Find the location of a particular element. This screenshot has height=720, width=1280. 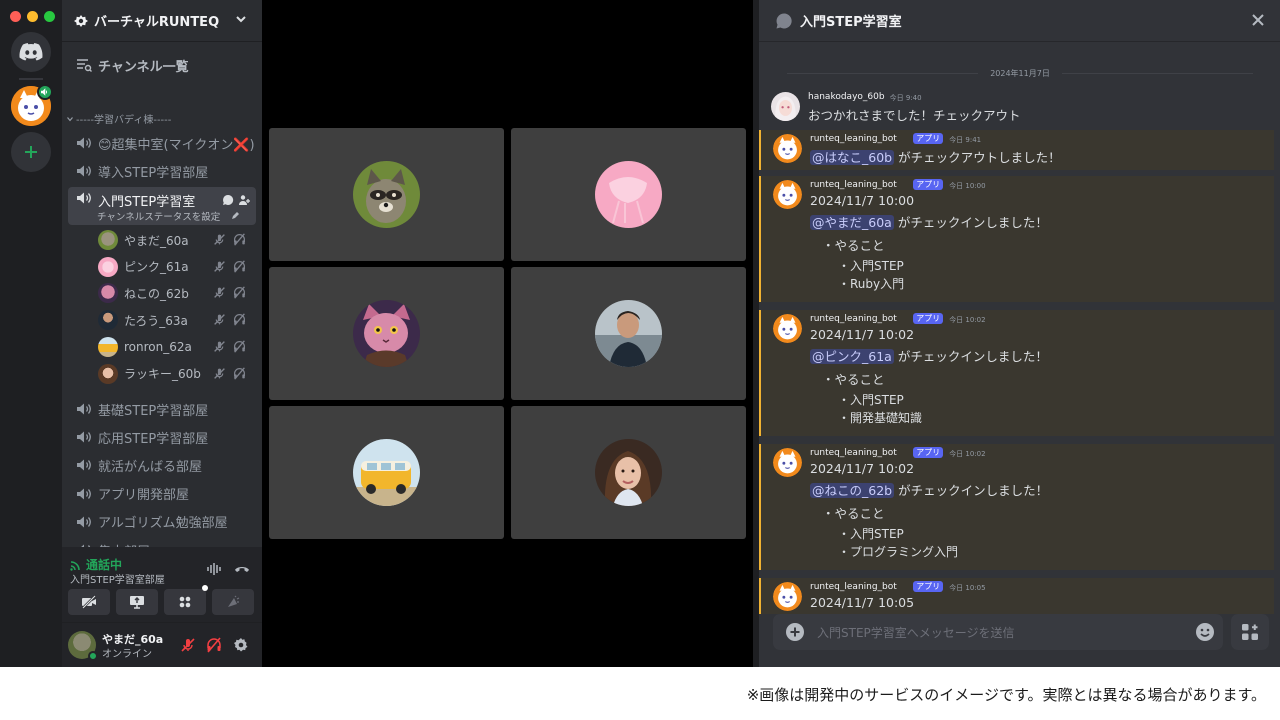

channel-item: 応用STEP学習部屋 is located at coordinates (162, 437).